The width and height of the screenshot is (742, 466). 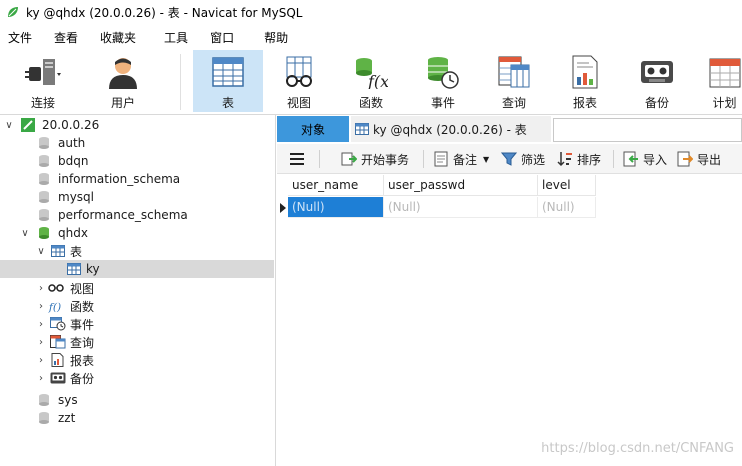 What do you see at coordinates (349, 159) in the screenshot?
I see `begin-transaction-icon` at bounding box center [349, 159].